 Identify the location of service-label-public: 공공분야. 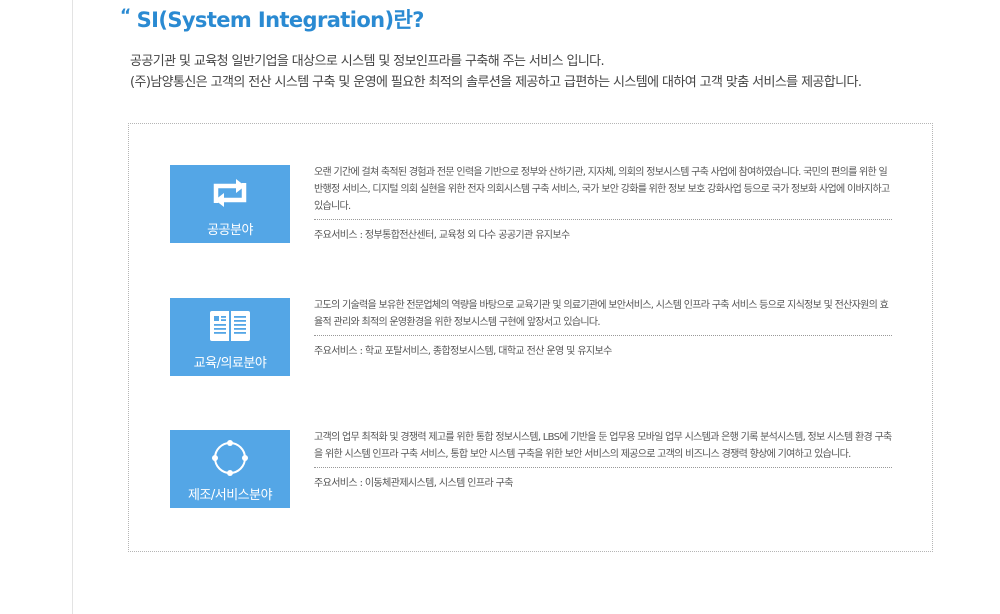
(230, 230).